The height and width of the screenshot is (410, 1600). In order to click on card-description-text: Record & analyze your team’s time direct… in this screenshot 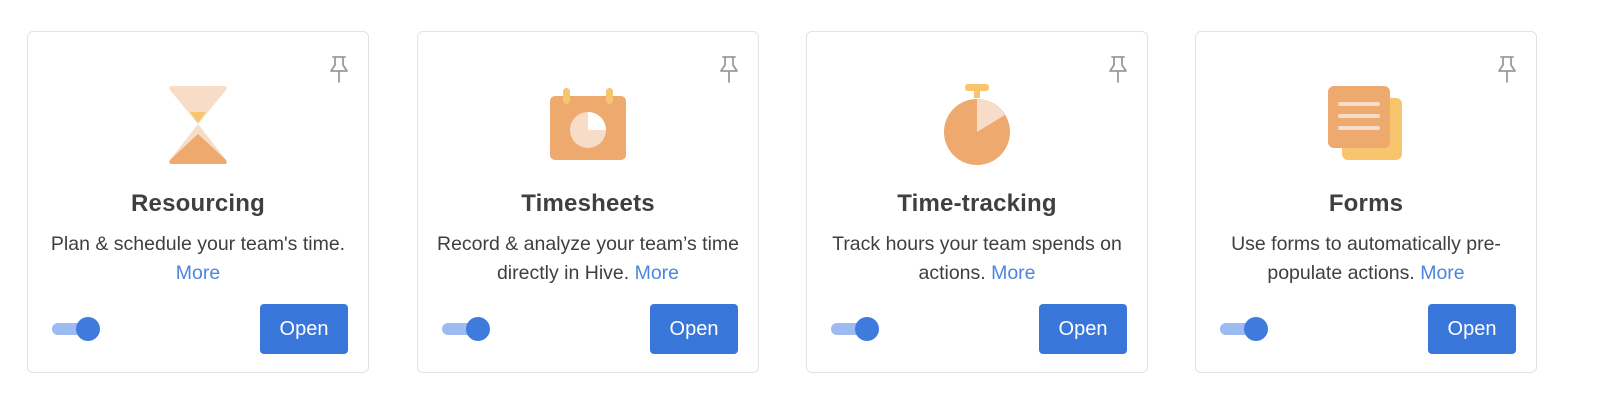, I will do `click(588, 258)`.